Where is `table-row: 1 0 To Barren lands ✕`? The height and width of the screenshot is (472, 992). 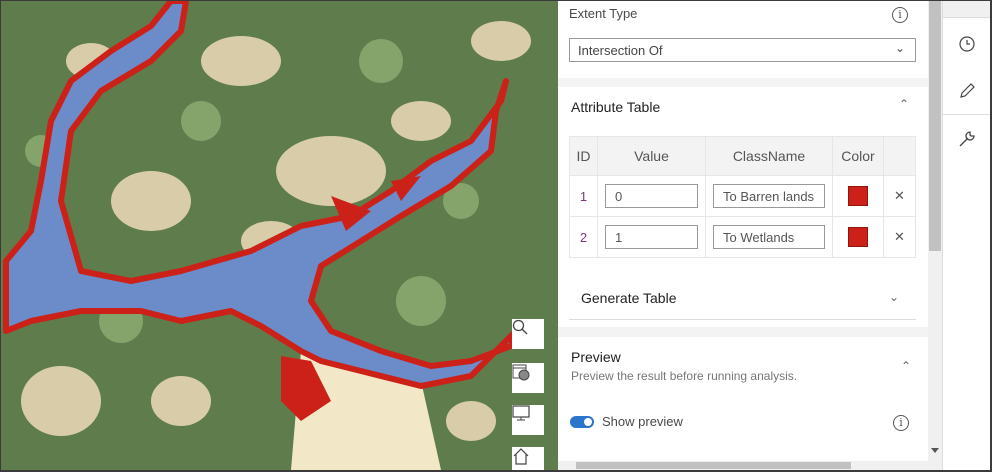 table-row: 1 0 To Barren lands ✕ is located at coordinates (742, 196).